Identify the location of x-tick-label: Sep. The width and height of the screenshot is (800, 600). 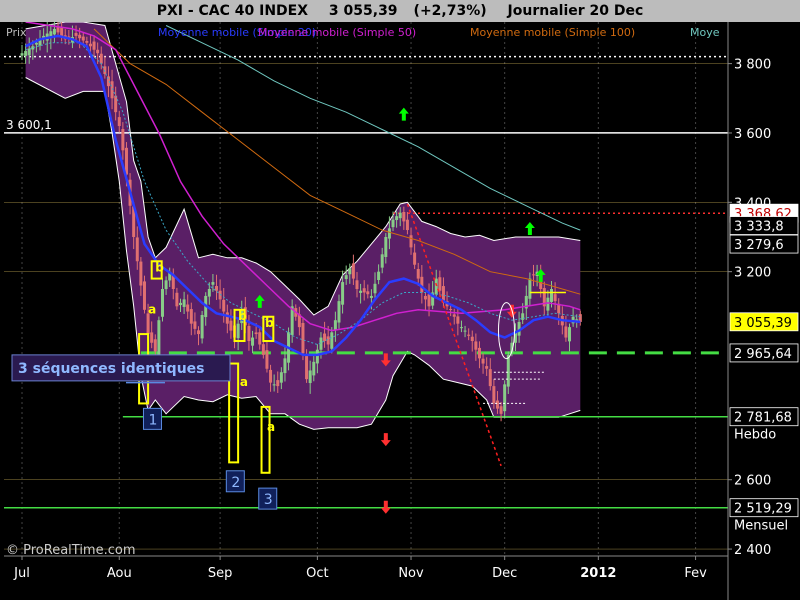
(220, 573).